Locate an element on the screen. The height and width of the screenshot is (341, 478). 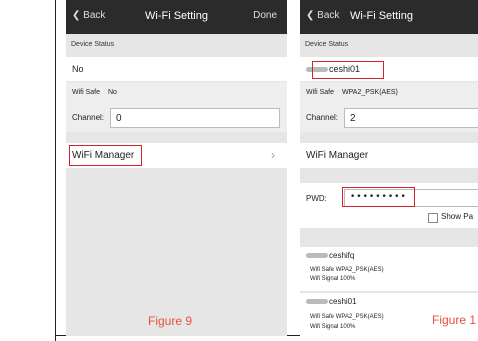
pwd-label: PWD: is located at coordinates (316, 198).